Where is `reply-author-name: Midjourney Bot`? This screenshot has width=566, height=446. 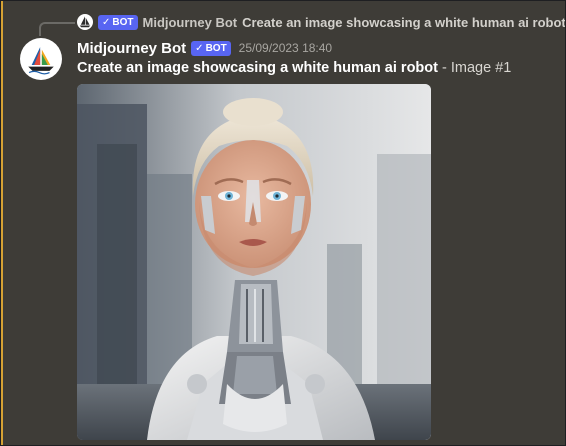
reply-author-name: Midjourney Bot is located at coordinates (190, 22).